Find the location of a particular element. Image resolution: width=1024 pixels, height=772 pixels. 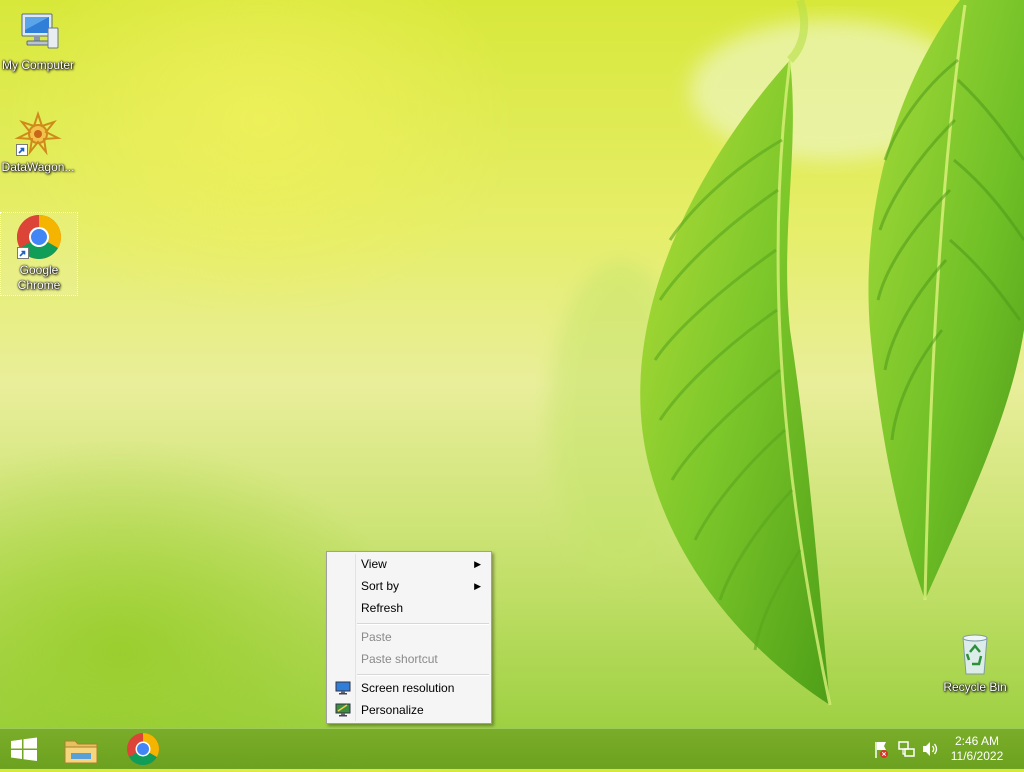

computer-icon is located at coordinates (38, 32).